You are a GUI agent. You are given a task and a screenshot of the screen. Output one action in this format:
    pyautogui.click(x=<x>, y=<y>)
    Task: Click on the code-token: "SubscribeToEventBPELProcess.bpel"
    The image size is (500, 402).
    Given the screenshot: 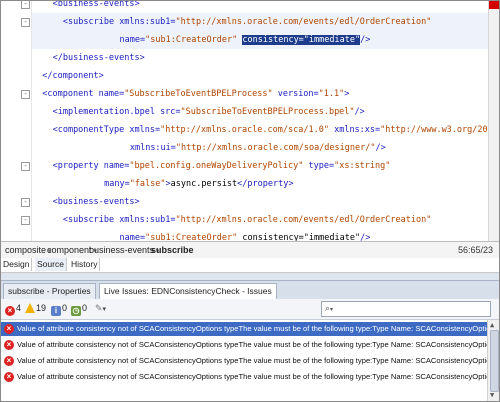 What is the action you would take?
    pyautogui.click(x=267, y=112)
    